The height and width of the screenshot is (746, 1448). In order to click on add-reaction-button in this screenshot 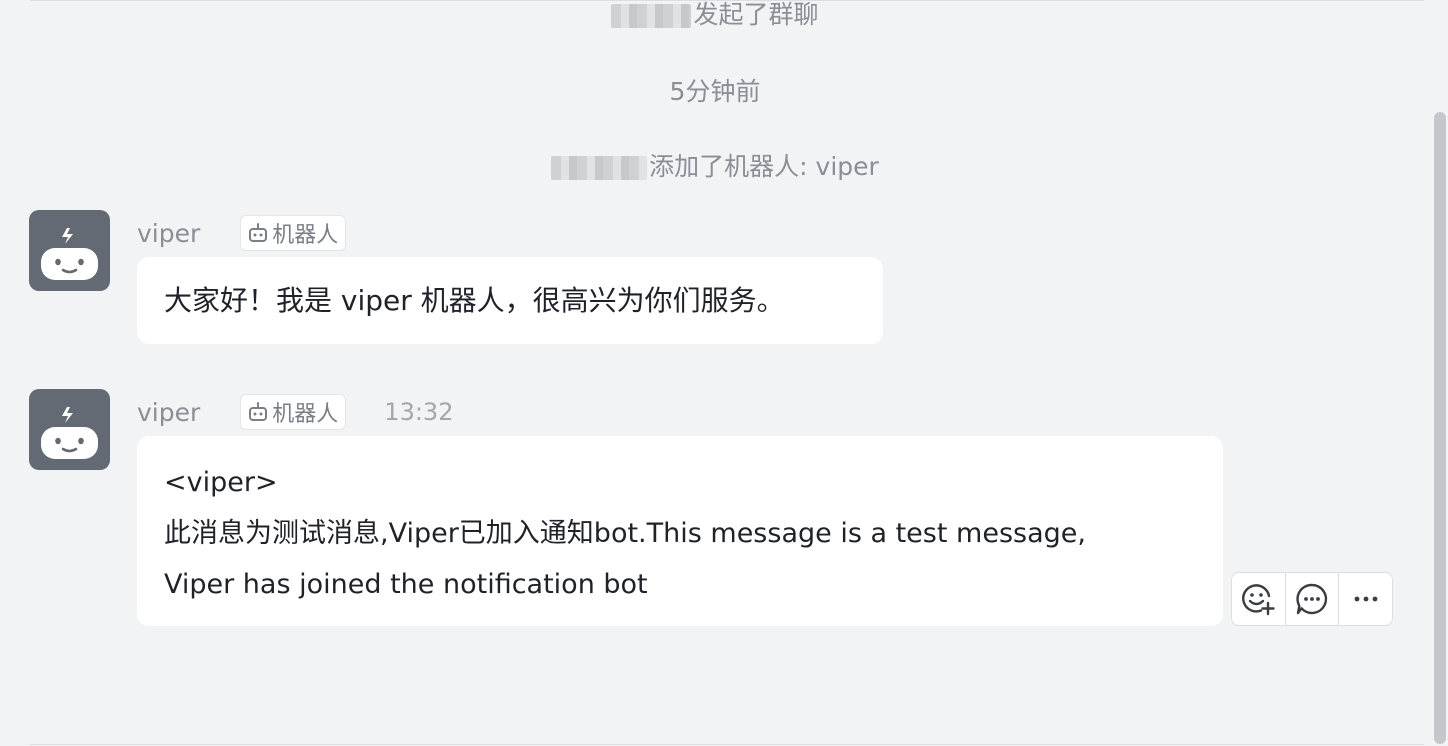, I will do `click(1259, 599)`.